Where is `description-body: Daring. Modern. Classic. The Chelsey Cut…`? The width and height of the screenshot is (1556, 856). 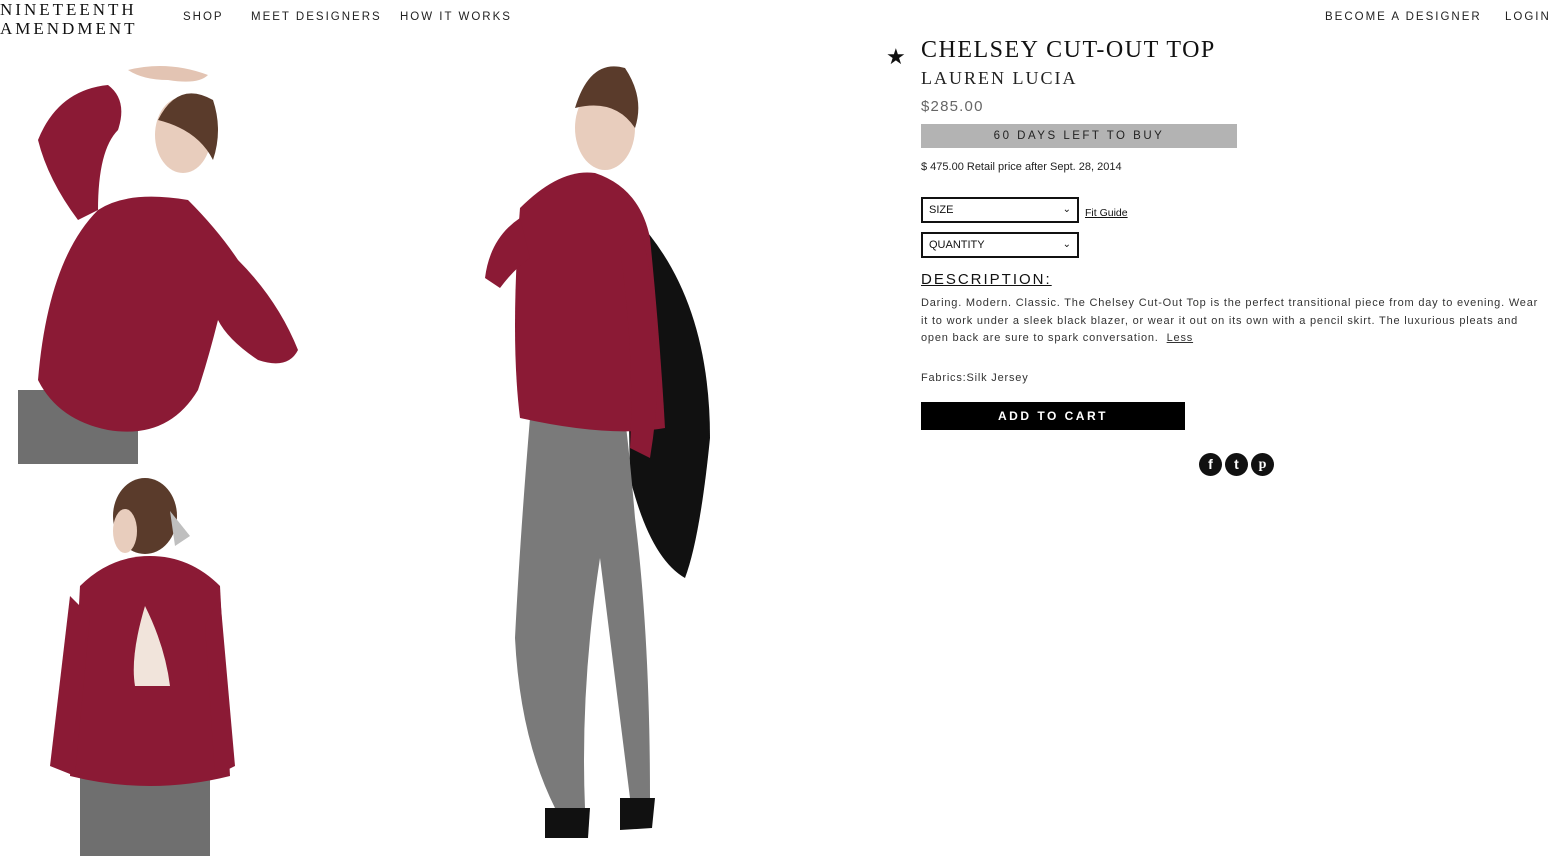 description-body: Daring. Modern. Classic. The Chelsey Cut… is located at coordinates (1230, 320).